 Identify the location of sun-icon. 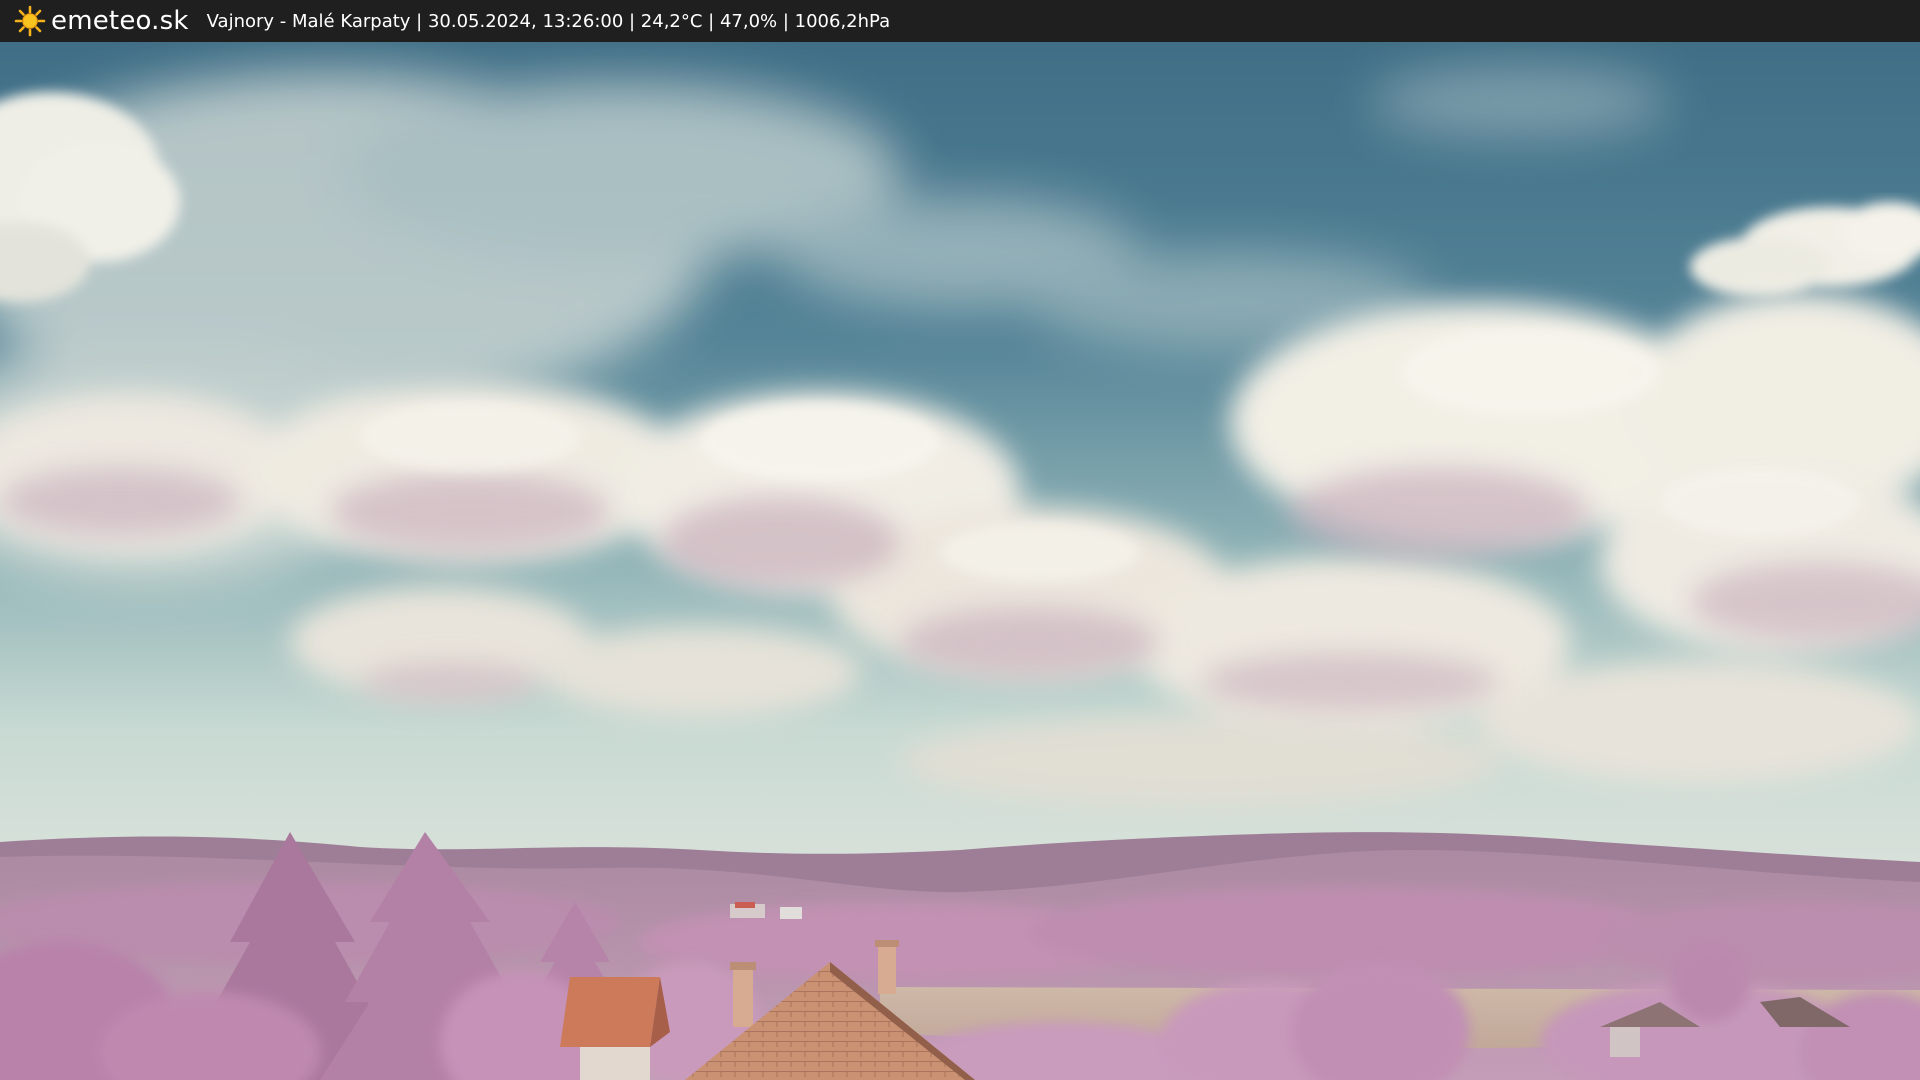
(30, 21).